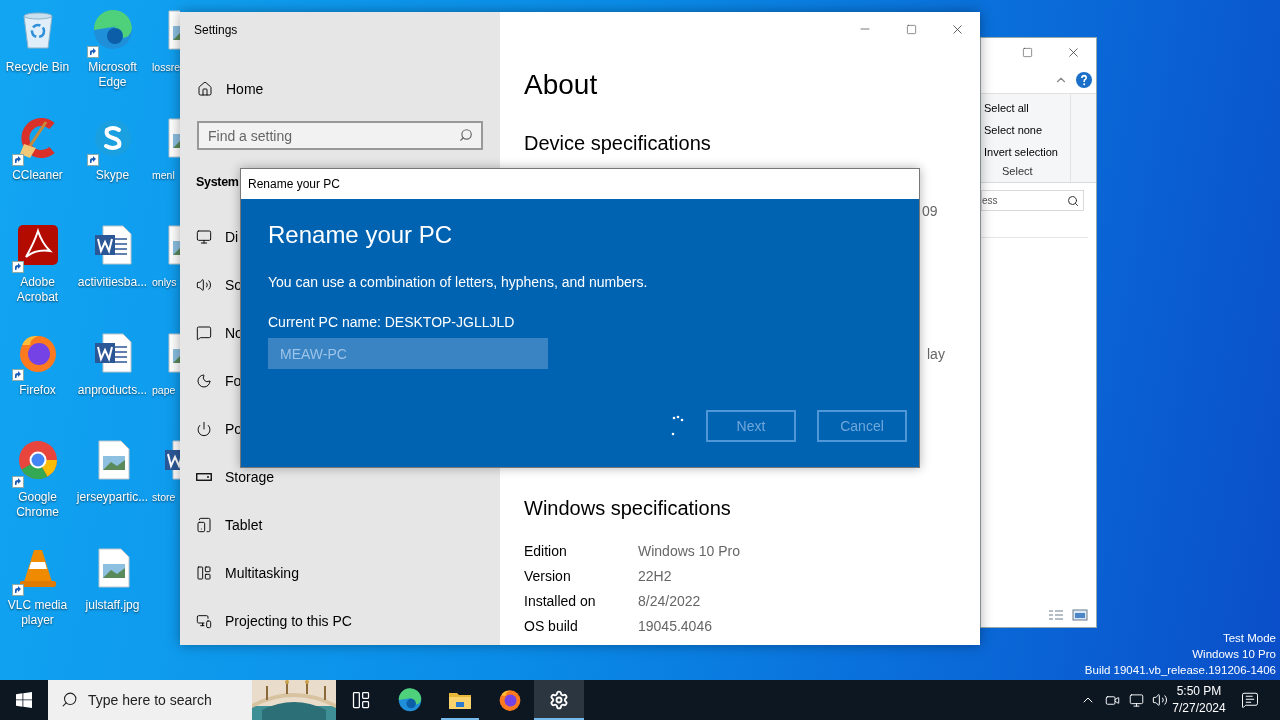  Describe the element at coordinates (561, 85) in the screenshot. I see `page-title: About` at that location.